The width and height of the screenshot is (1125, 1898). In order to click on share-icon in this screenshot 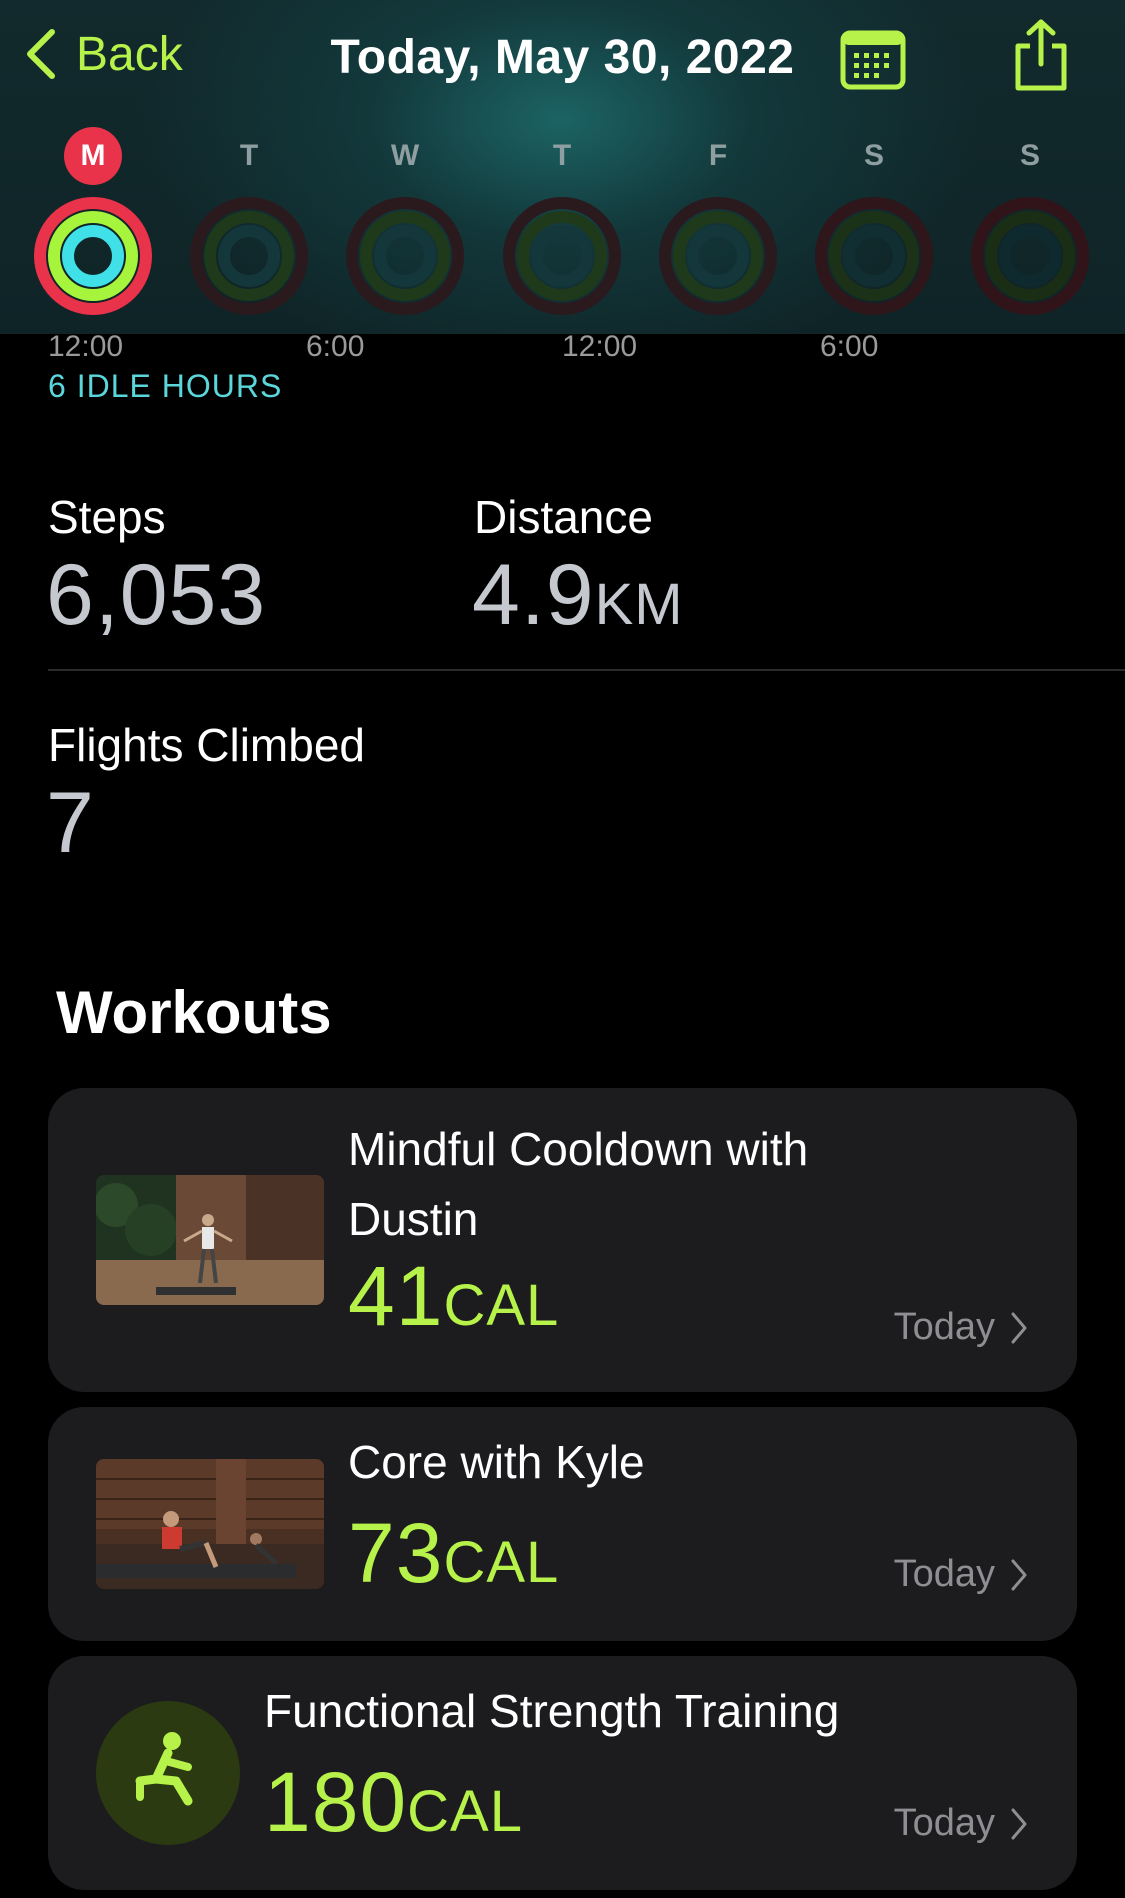, I will do `click(1041, 56)`.